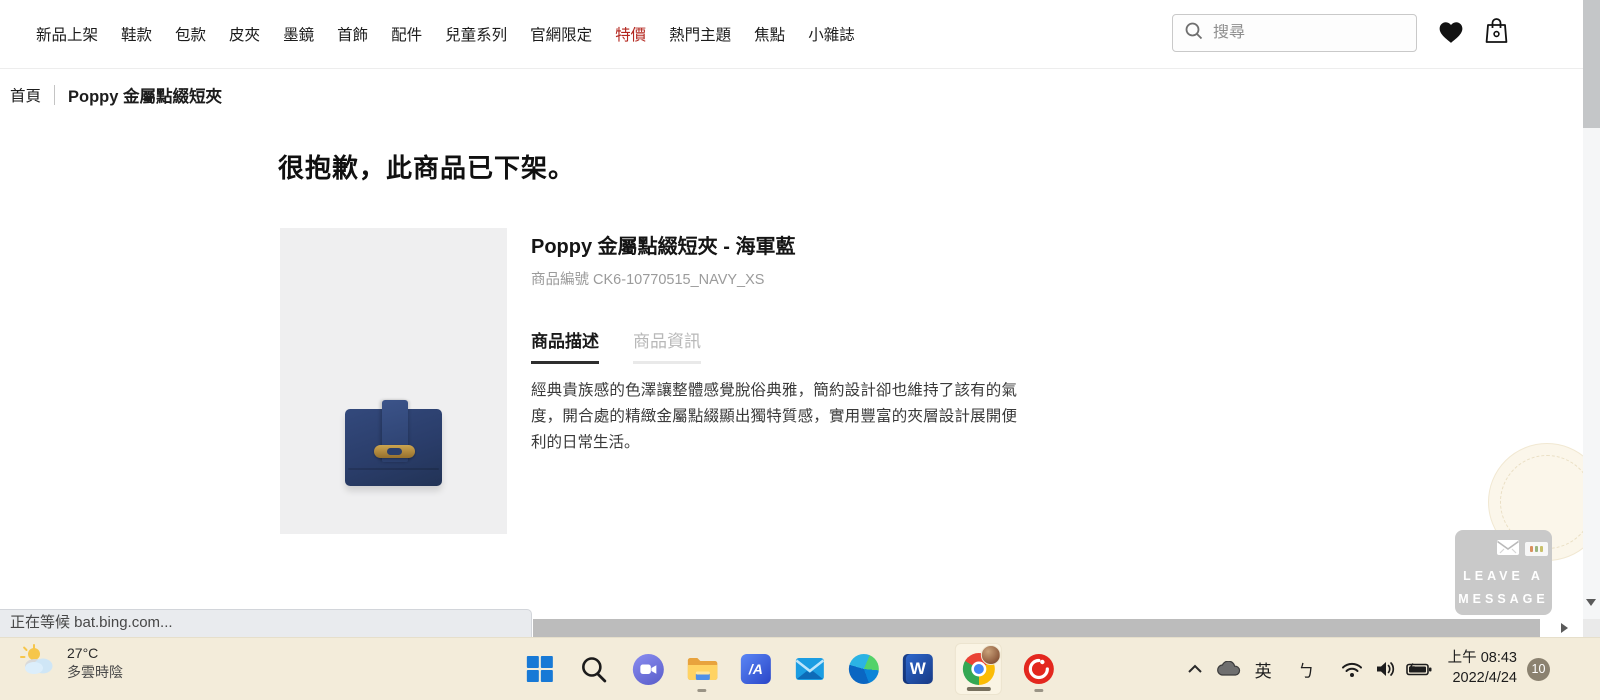 The image size is (1600, 700). I want to click on partly-cloudy-icon, so click(39, 662).